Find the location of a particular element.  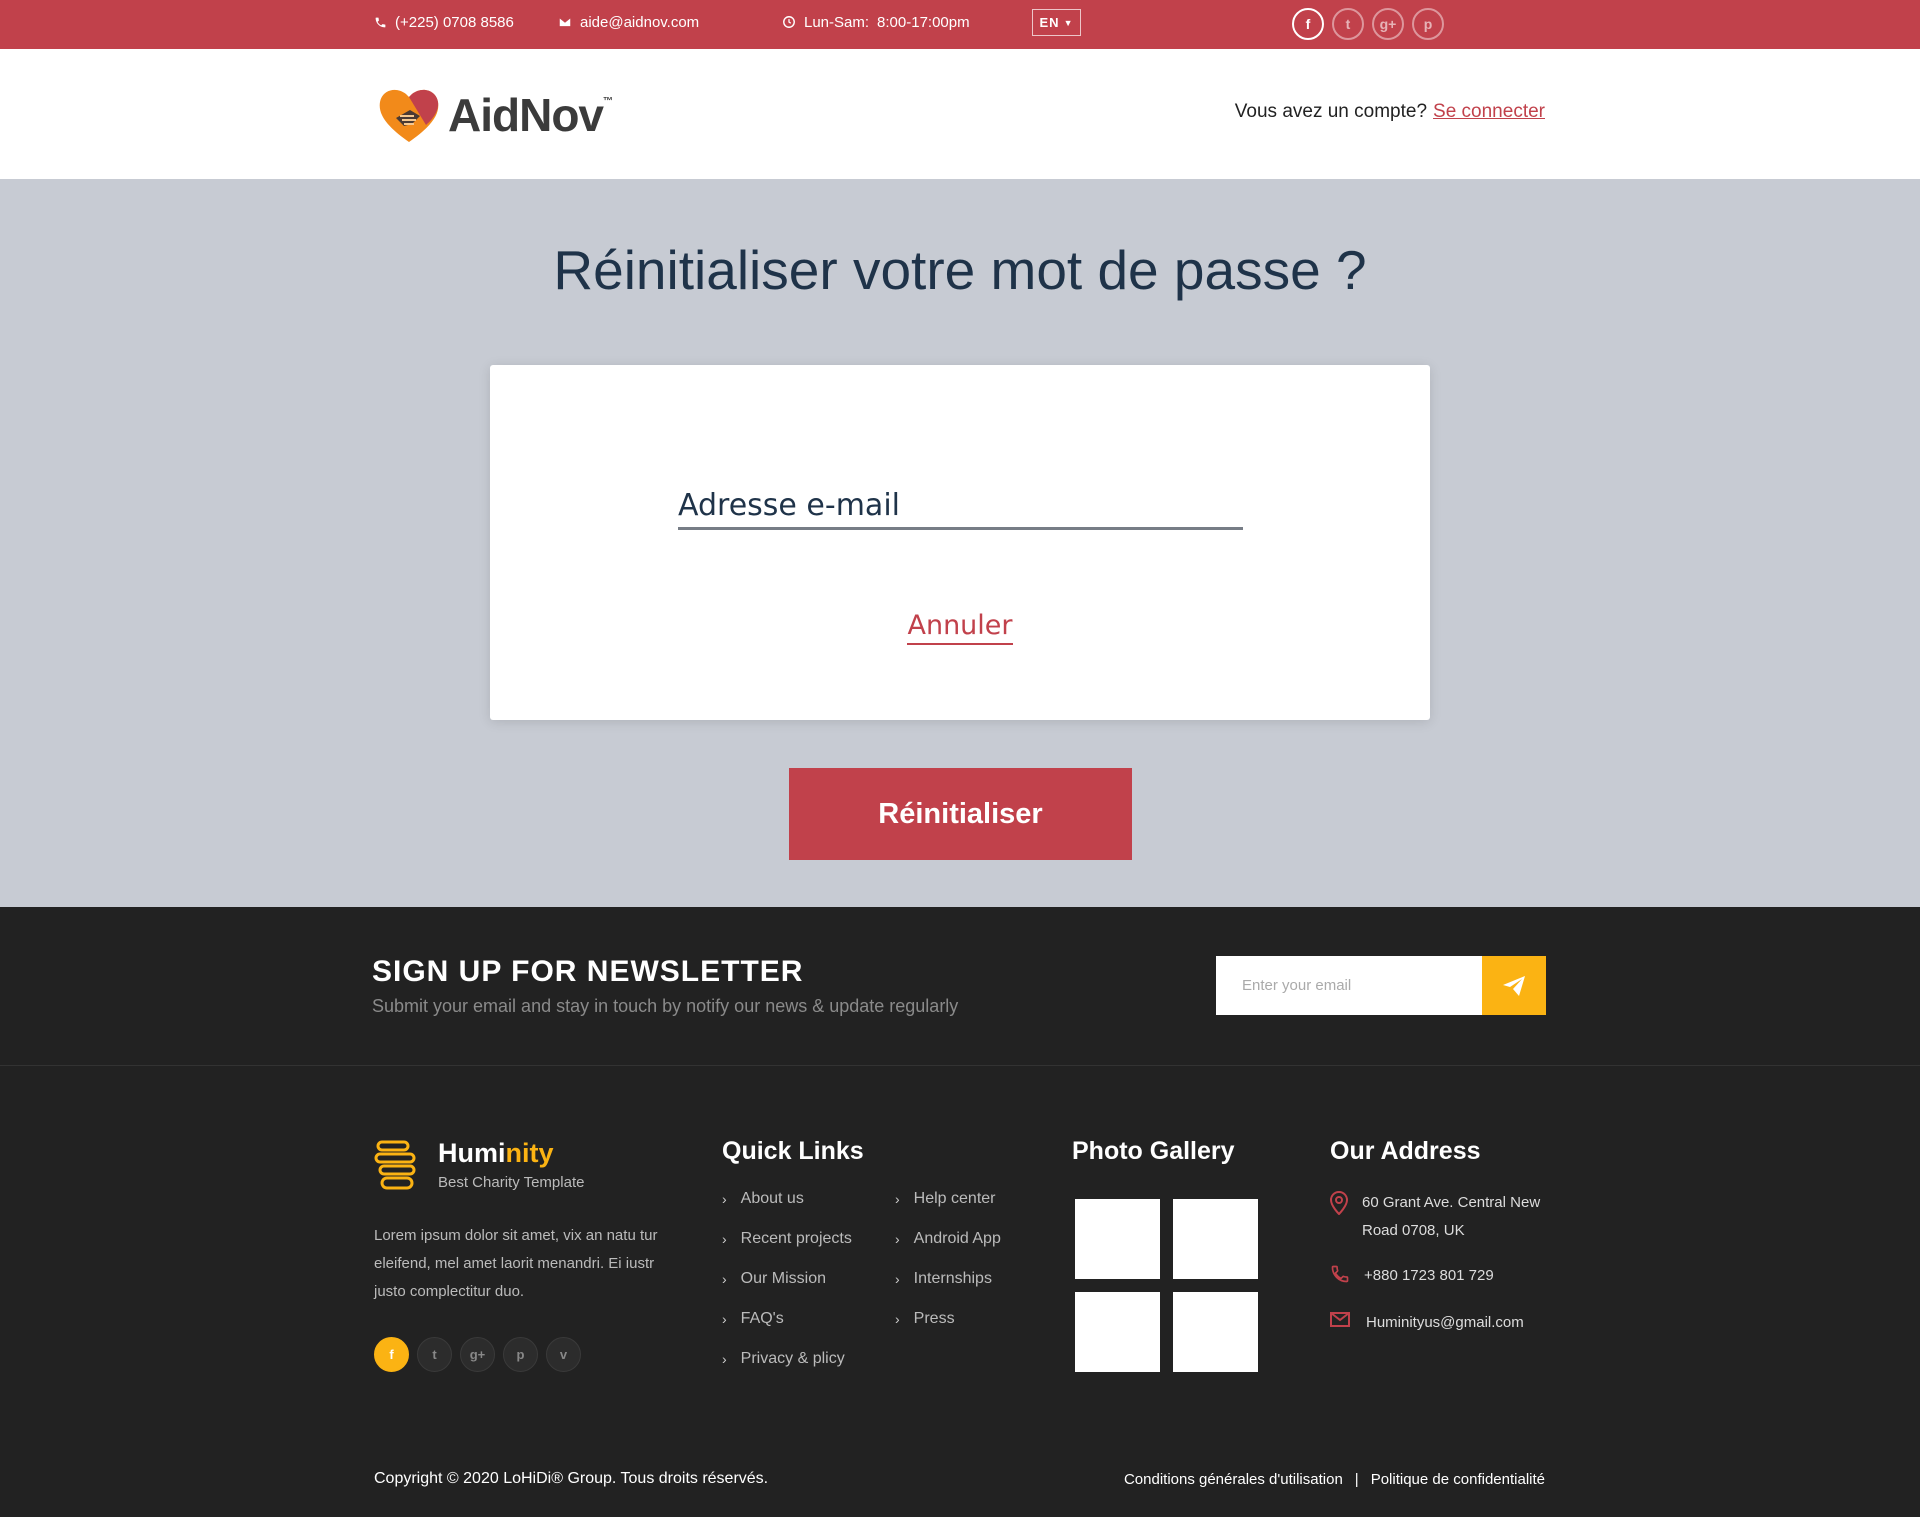

vimeo-icon: v is located at coordinates (563, 1354).